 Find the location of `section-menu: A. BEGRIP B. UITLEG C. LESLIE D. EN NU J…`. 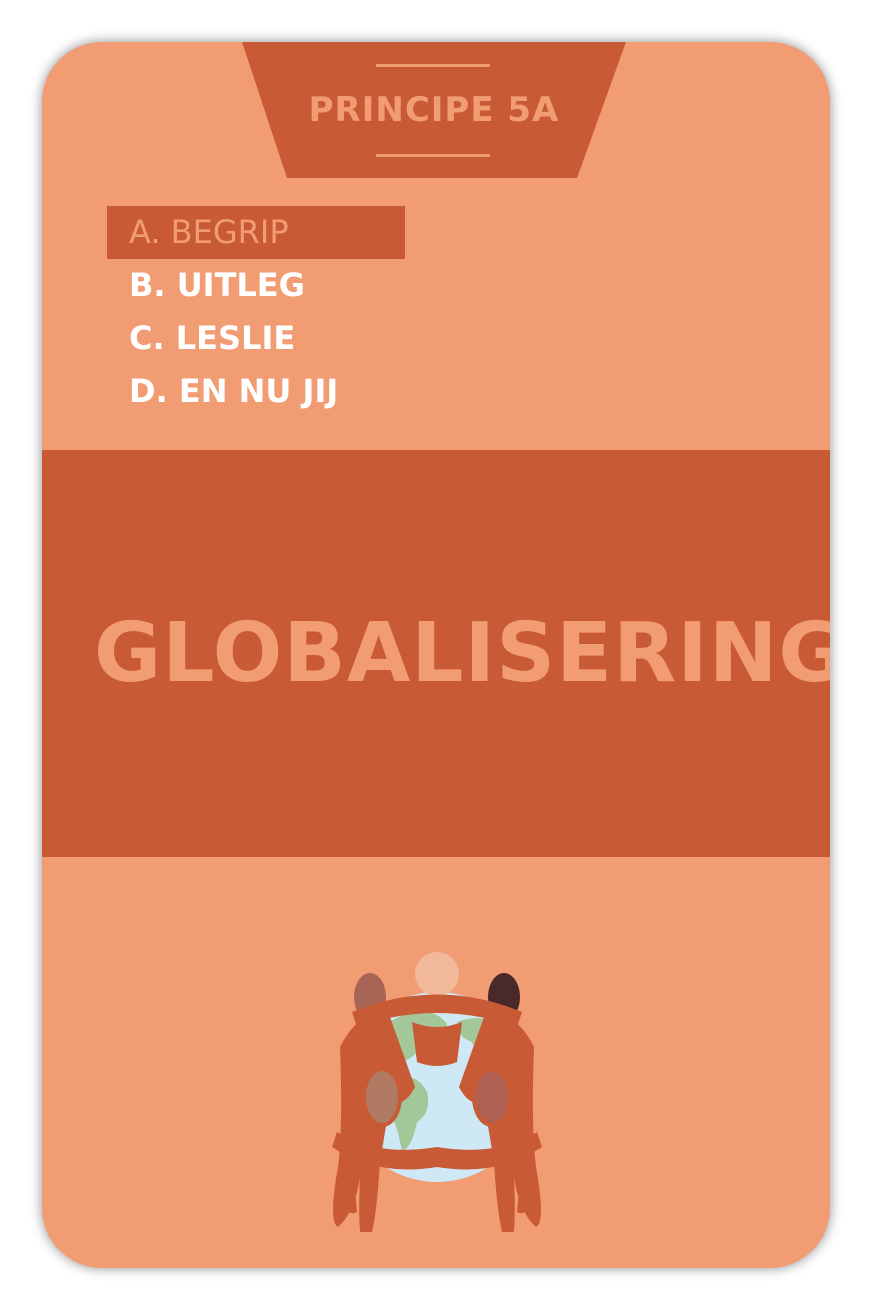

section-menu: A. BEGRIP B. UITLEG C. LESLIE D. EN NU J… is located at coordinates (256, 312).